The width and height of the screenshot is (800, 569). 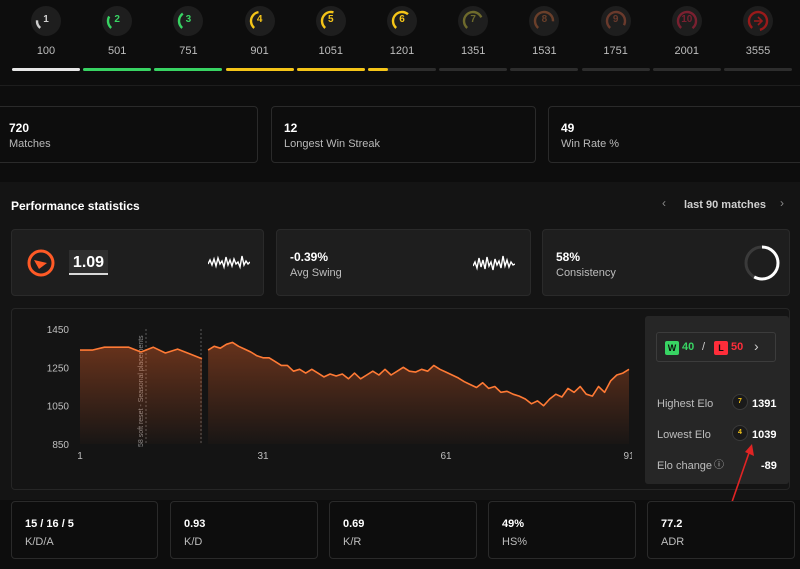 What do you see at coordinates (627, 456) in the screenshot?
I see `x-tick-label: 91` at bounding box center [627, 456].